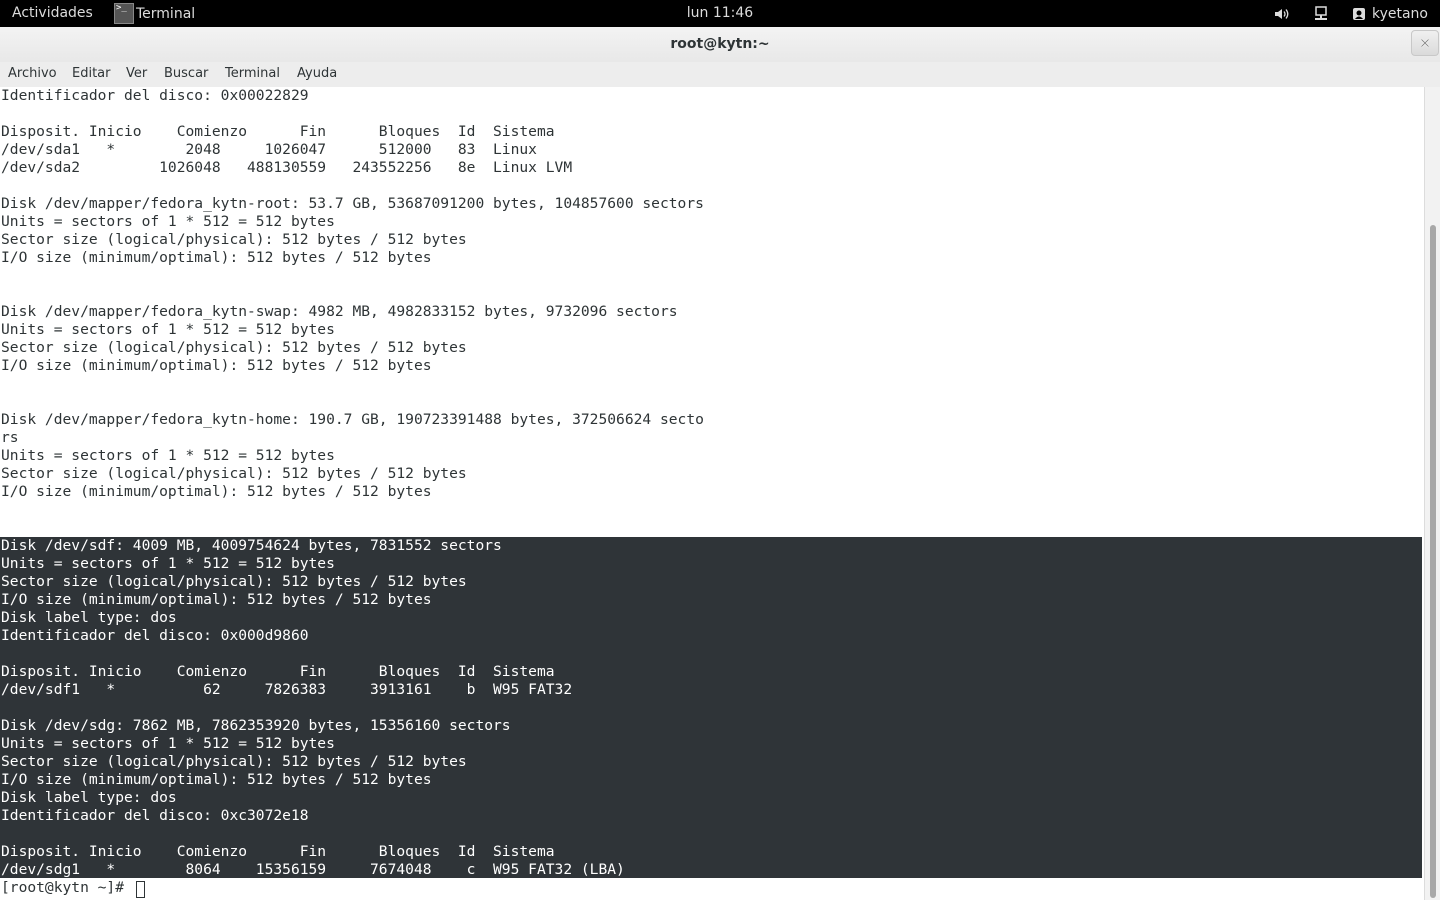 Image resolution: width=1440 pixels, height=900 pixels. I want to click on clock: lun 11:46, so click(720, 13).